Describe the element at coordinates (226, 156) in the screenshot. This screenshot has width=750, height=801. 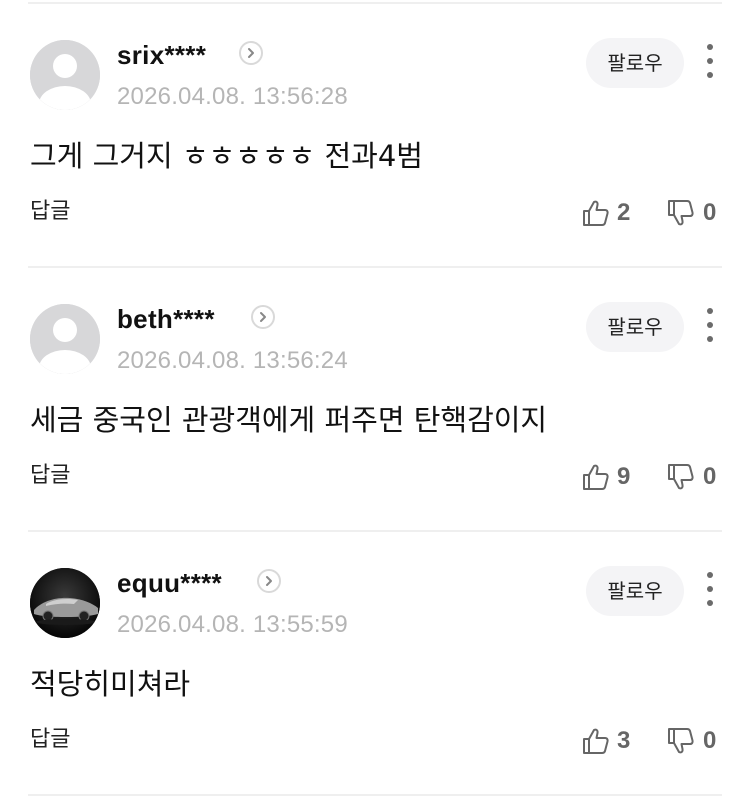
I see `comment-text: 그게 그거지 ㅎㅎㅎㅎㅎ 전과4범` at that location.